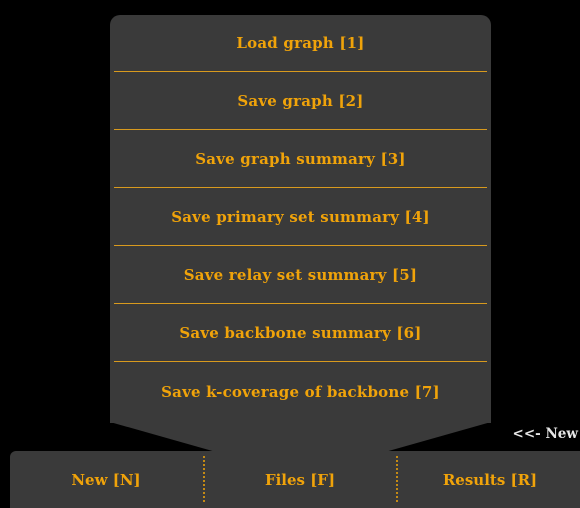  What do you see at coordinates (300, 391) in the screenshot?
I see `menu-item-save-k-coverage: Save k-coverage of backbone [7]` at bounding box center [300, 391].